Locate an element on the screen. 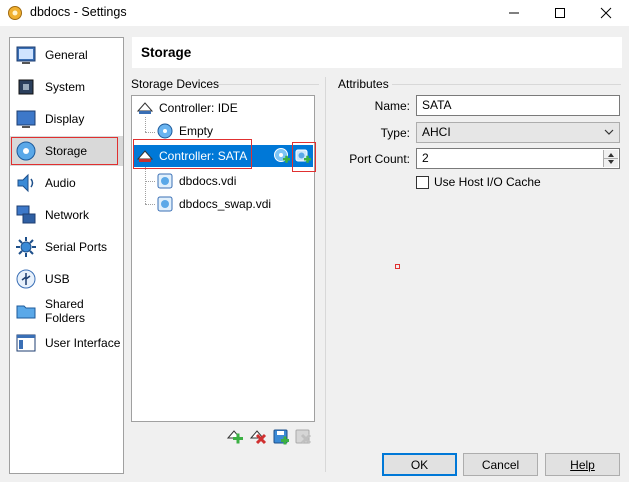  general-icon is located at coordinates (26, 55).